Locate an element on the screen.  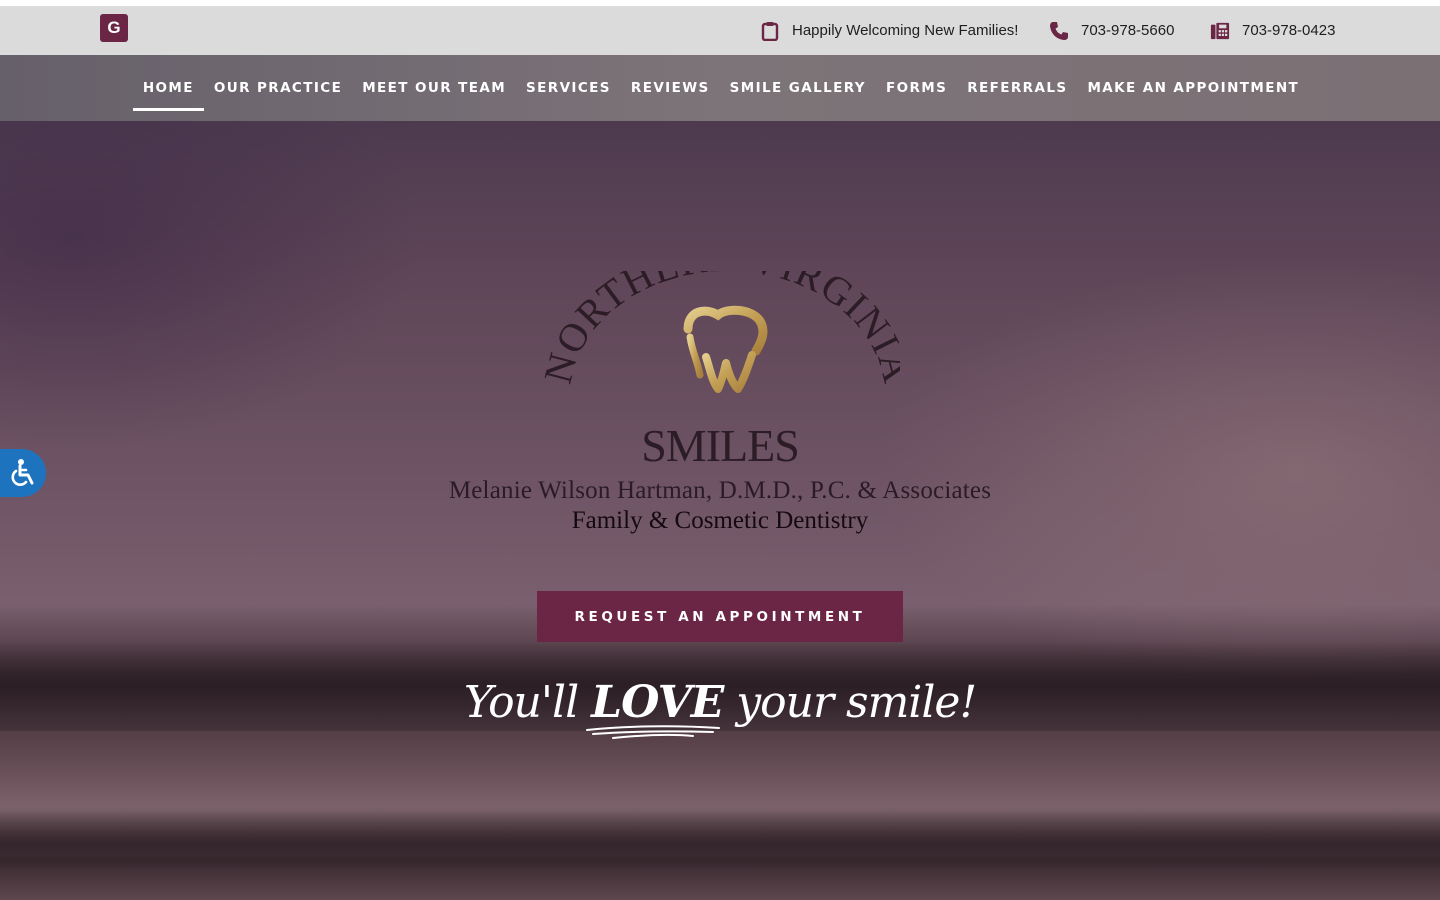
nav-item-forms: FORMS is located at coordinates (916, 88).